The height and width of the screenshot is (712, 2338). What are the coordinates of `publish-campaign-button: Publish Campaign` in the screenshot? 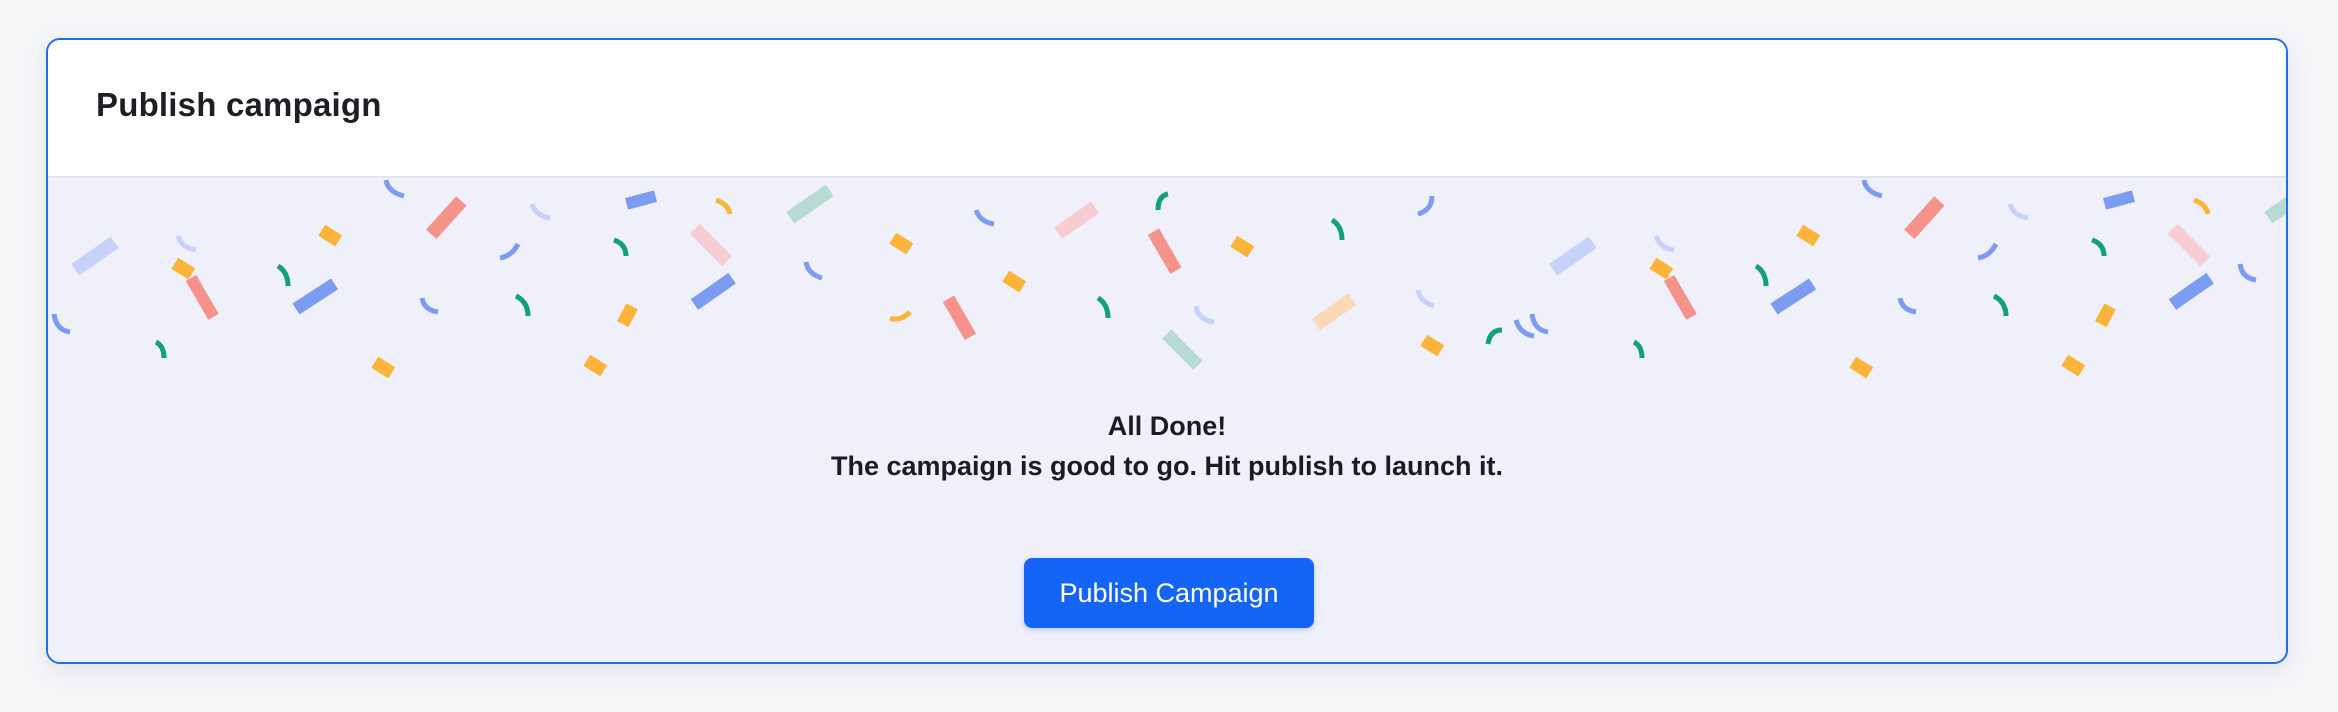 It's located at (1169, 593).